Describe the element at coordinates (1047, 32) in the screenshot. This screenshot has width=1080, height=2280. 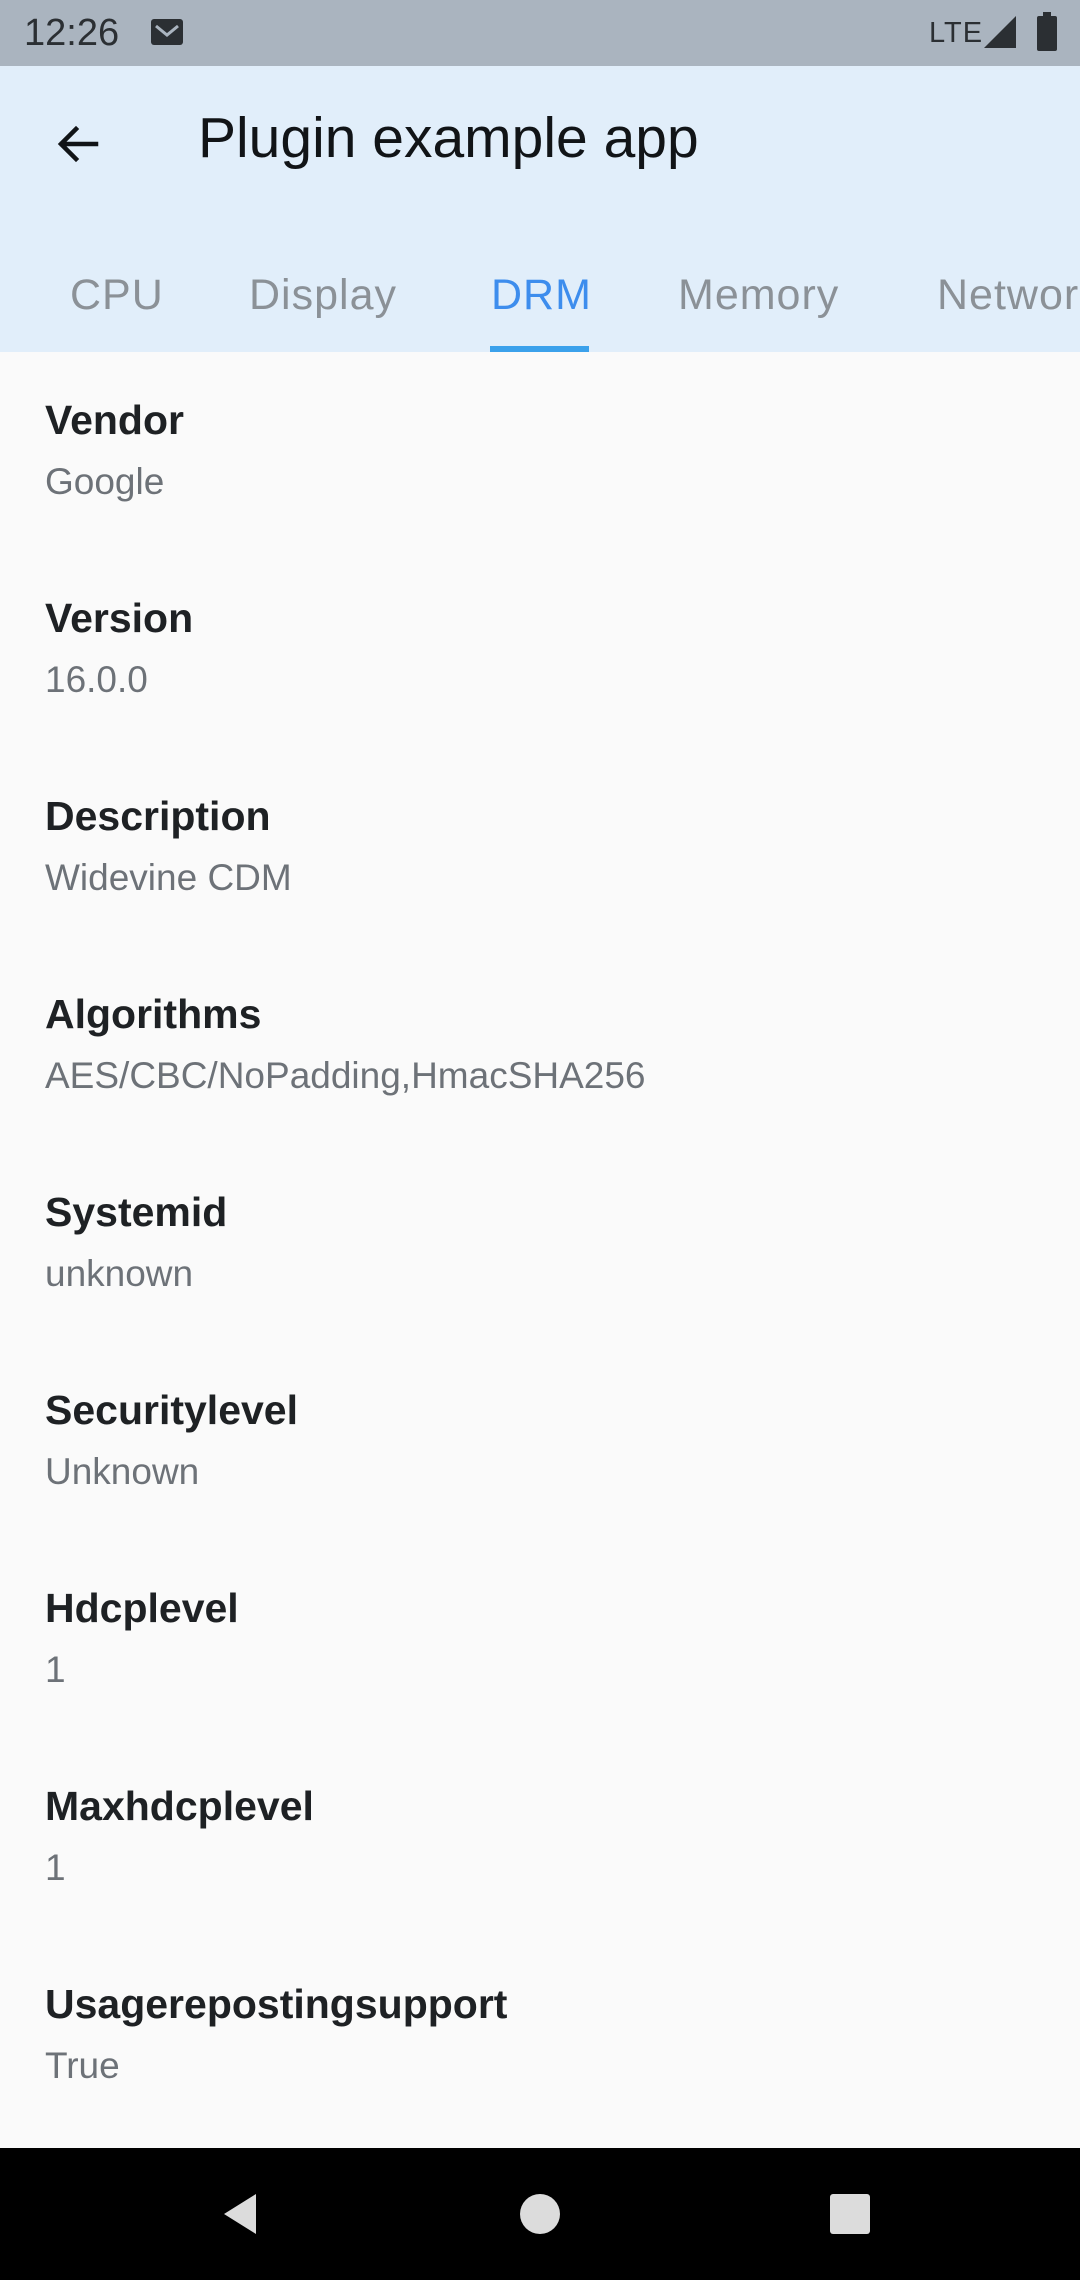
I see `battery-icon` at that location.